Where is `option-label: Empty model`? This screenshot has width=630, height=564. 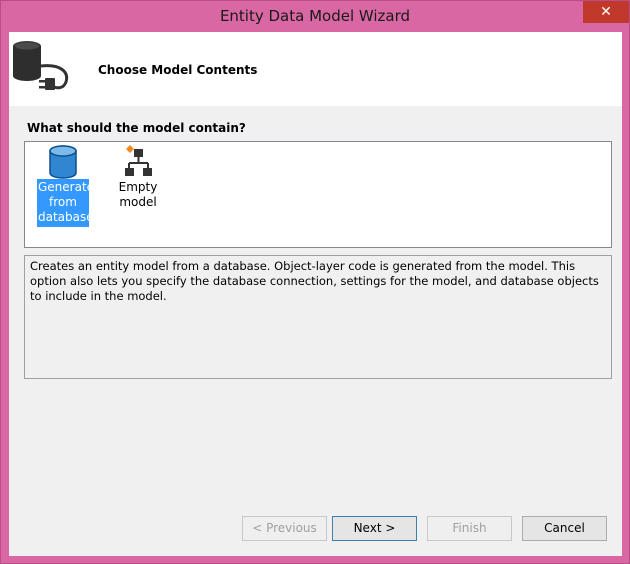 option-label: Empty model is located at coordinates (138, 194).